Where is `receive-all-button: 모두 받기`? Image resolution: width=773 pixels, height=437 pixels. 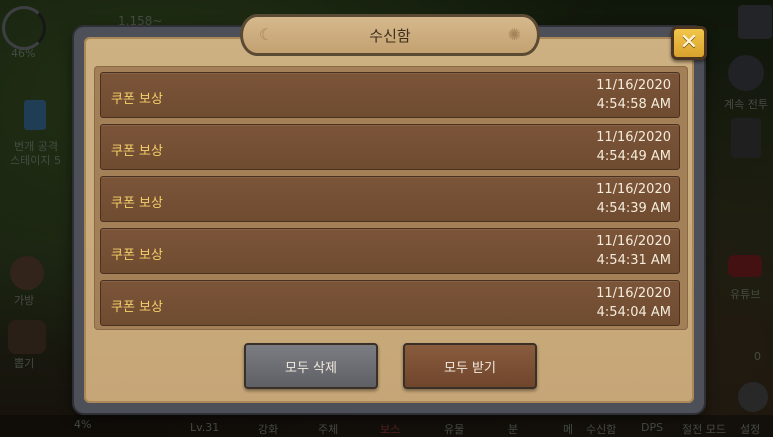 receive-all-button: 모두 받기 is located at coordinates (470, 366).